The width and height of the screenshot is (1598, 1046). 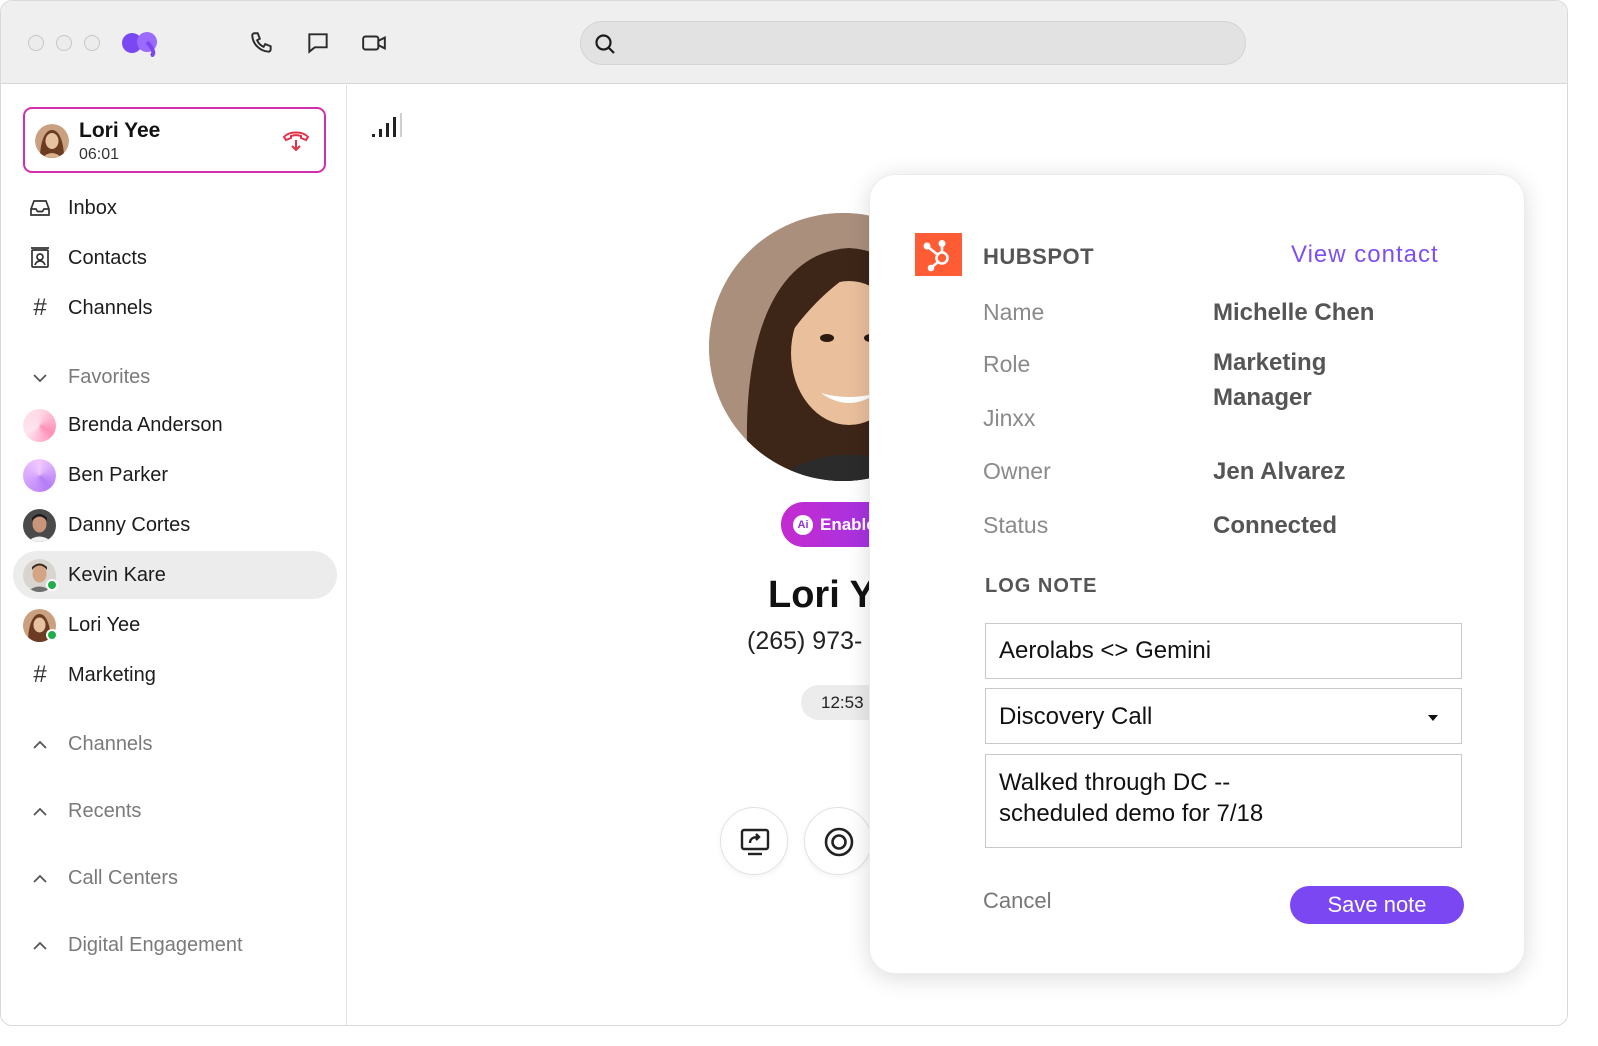 What do you see at coordinates (848, 524) in the screenshot?
I see `ai-enable-label: Enable` at bounding box center [848, 524].